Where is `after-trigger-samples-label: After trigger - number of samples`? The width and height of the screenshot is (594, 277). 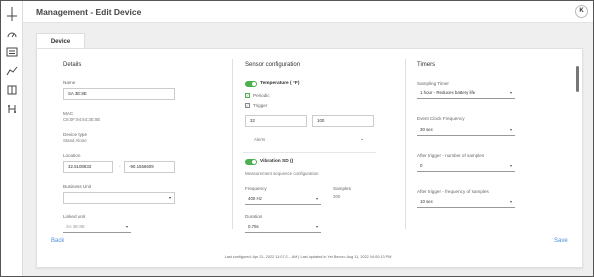 after-trigger-samples-label: After trigger - number of samples is located at coordinates (451, 155).